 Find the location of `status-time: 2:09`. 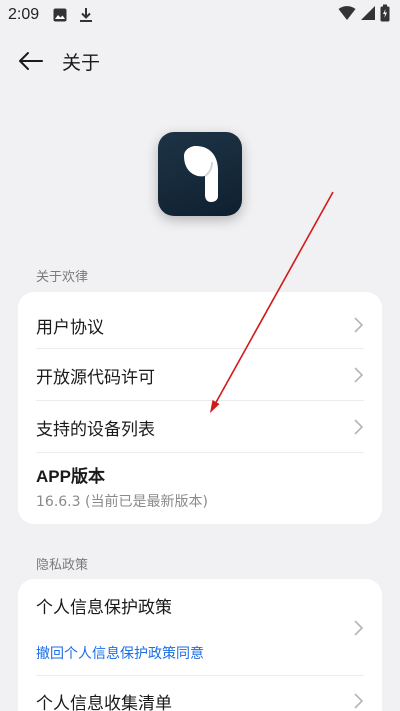

status-time: 2:09 is located at coordinates (24, 14).